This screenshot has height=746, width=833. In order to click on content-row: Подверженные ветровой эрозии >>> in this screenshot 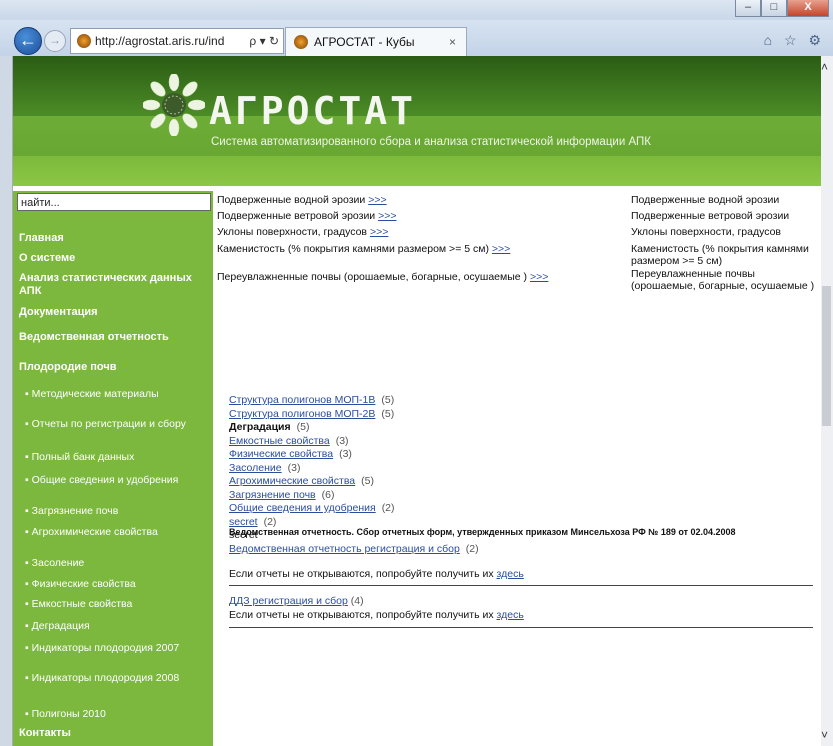, I will do `click(307, 216)`.